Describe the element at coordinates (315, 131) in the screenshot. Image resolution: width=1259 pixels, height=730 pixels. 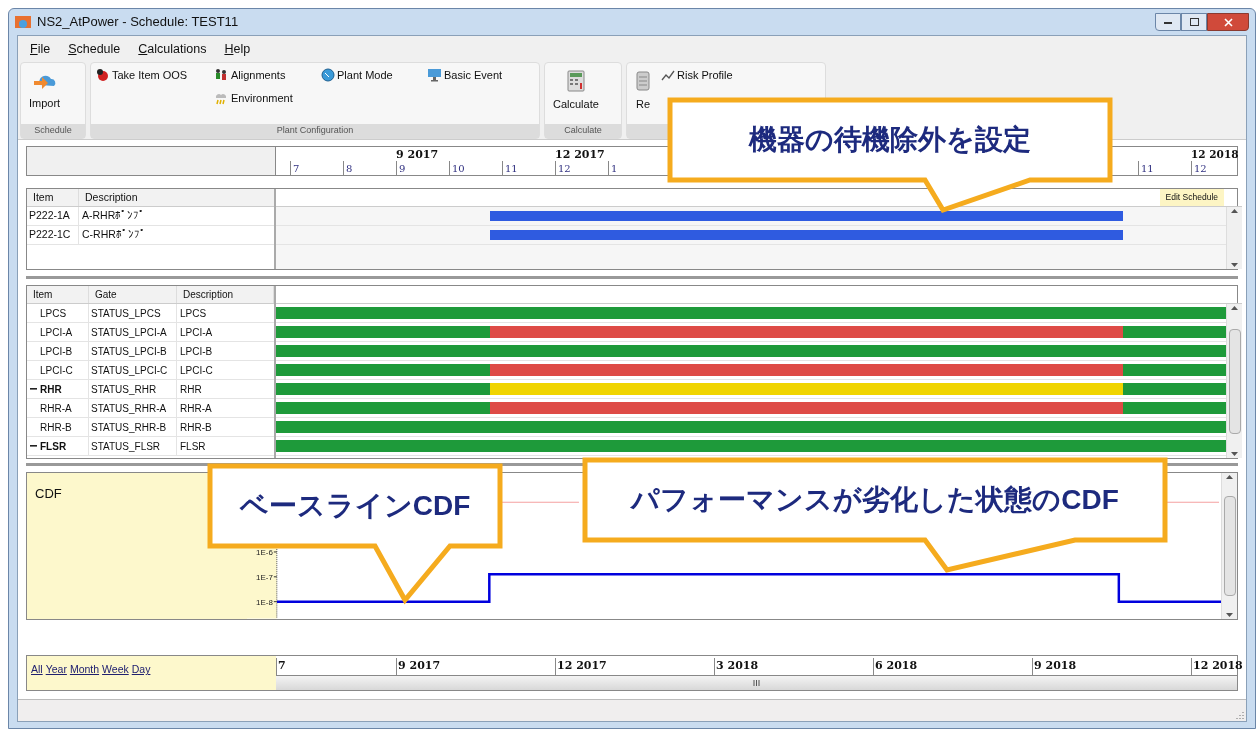
I see `ribbon-group-label: Plant Configuration` at that location.